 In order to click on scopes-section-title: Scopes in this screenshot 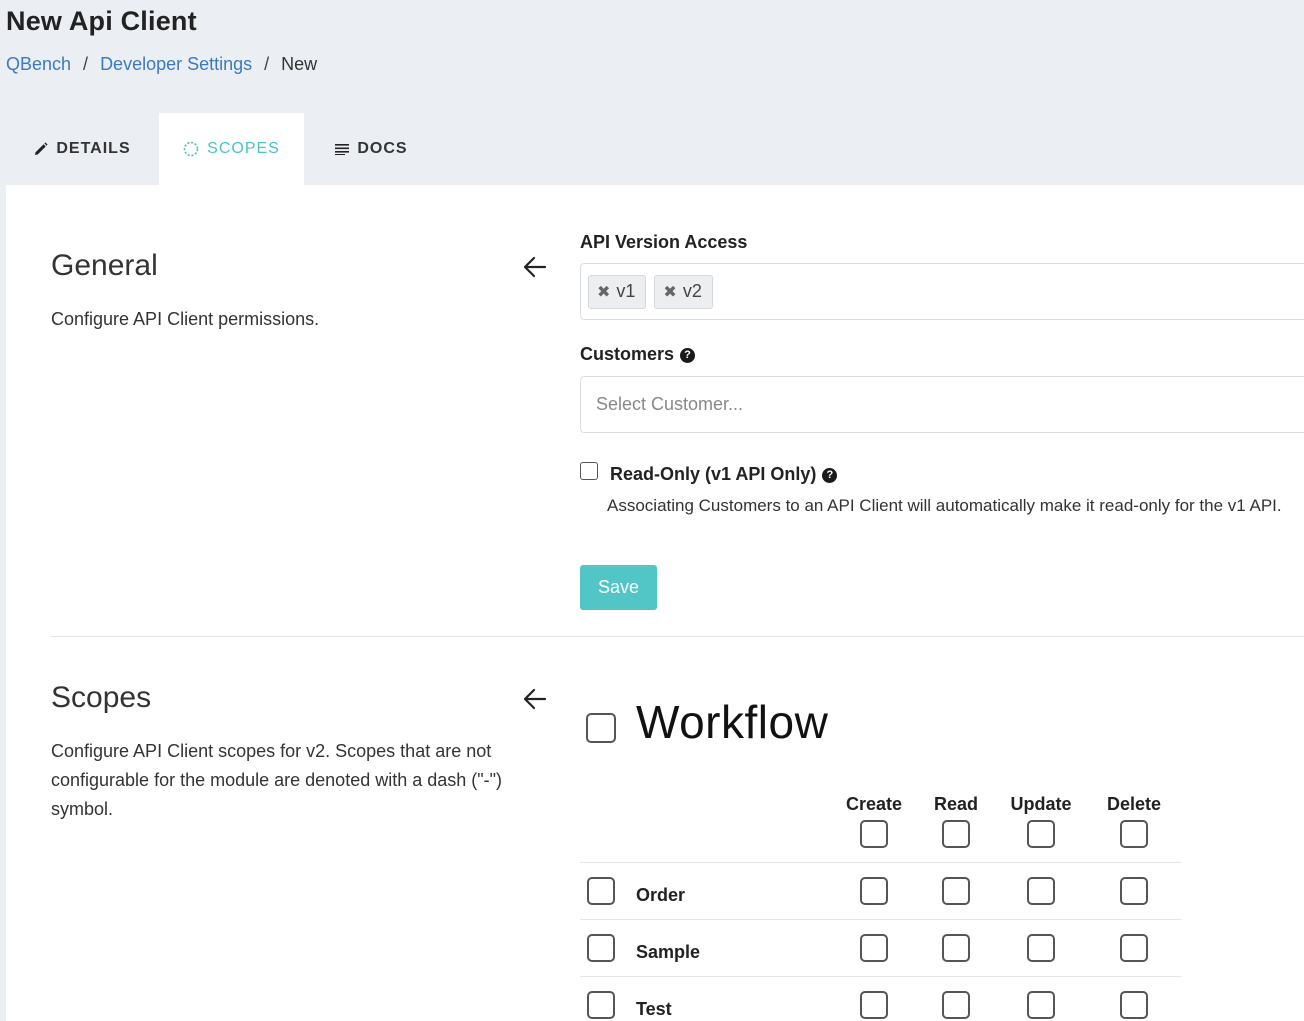, I will do `click(101, 697)`.